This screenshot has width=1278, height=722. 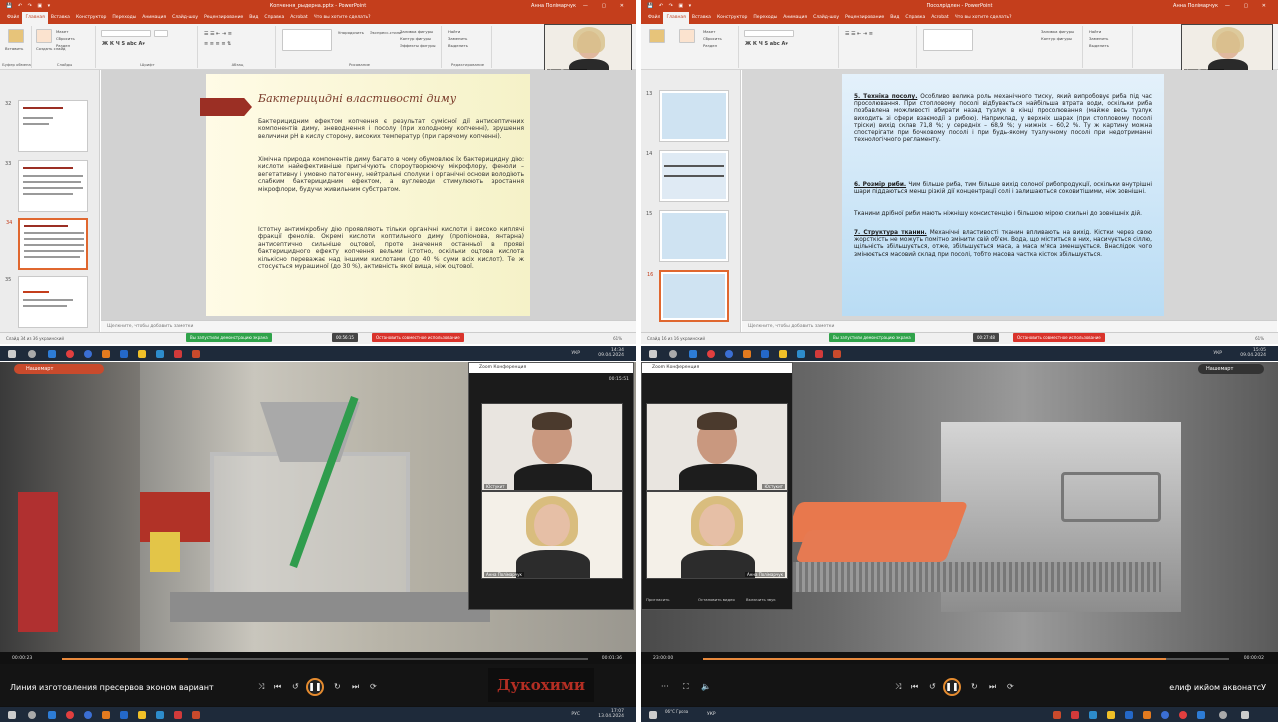 What do you see at coordinates (765, 18) in the screenshot?
I see `ribbon-tab: Переходы` at bounding box center [765, 18].